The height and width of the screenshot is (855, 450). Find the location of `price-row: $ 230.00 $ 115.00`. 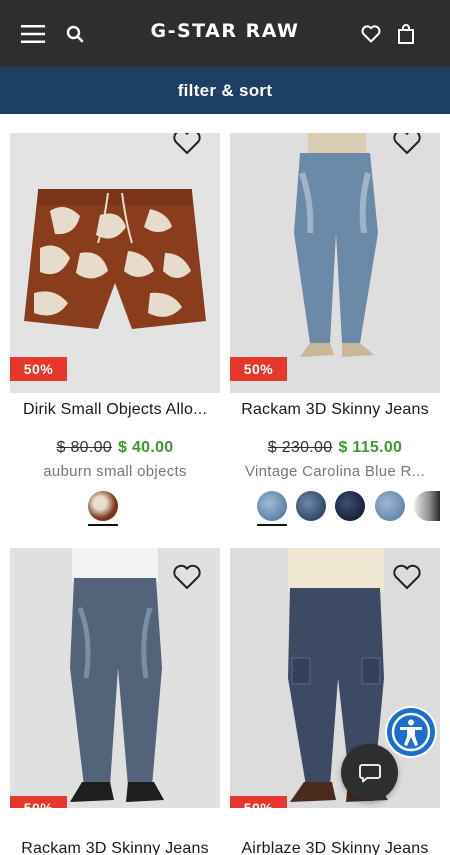

price-row: $ 230.00 $ 115.00 is located at coordinates (335, 448).